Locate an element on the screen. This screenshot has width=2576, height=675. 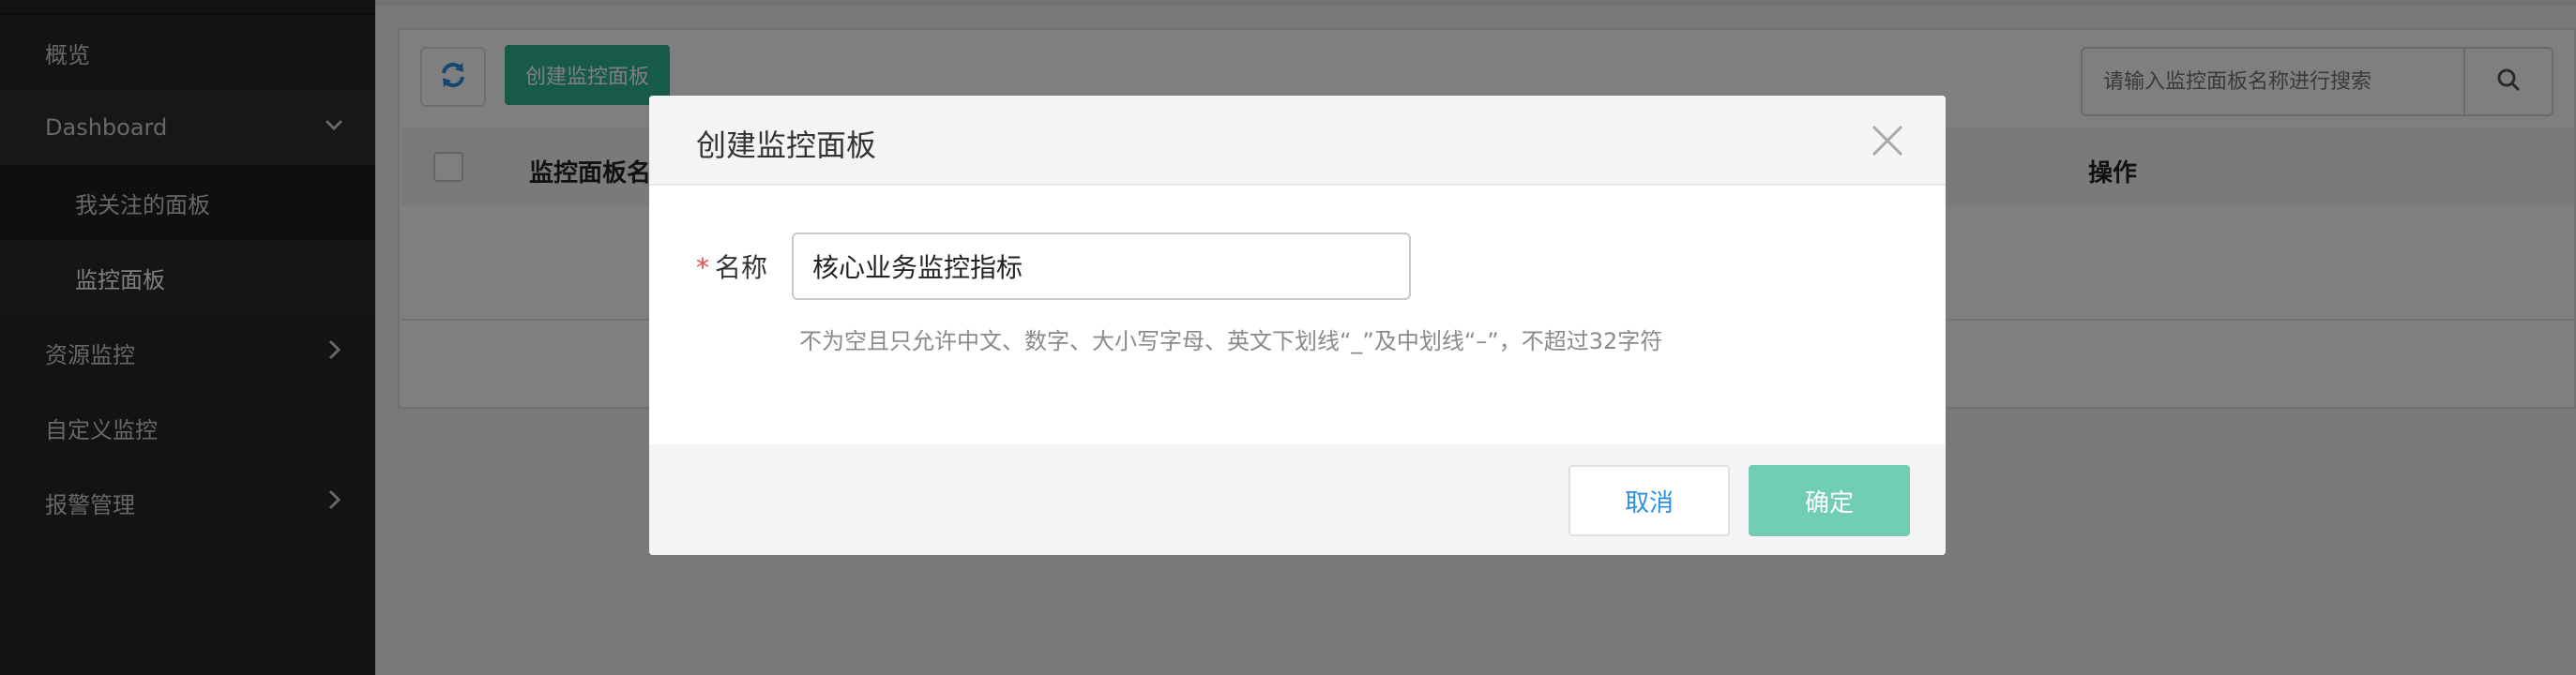
dialog-title: 创建监控面板 is located at coordinates (786, 145).